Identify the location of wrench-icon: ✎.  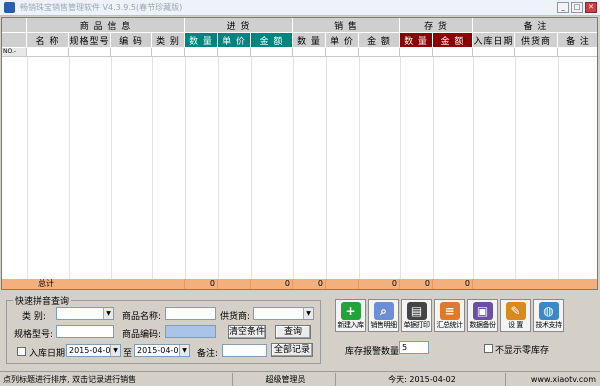
(515, 311).